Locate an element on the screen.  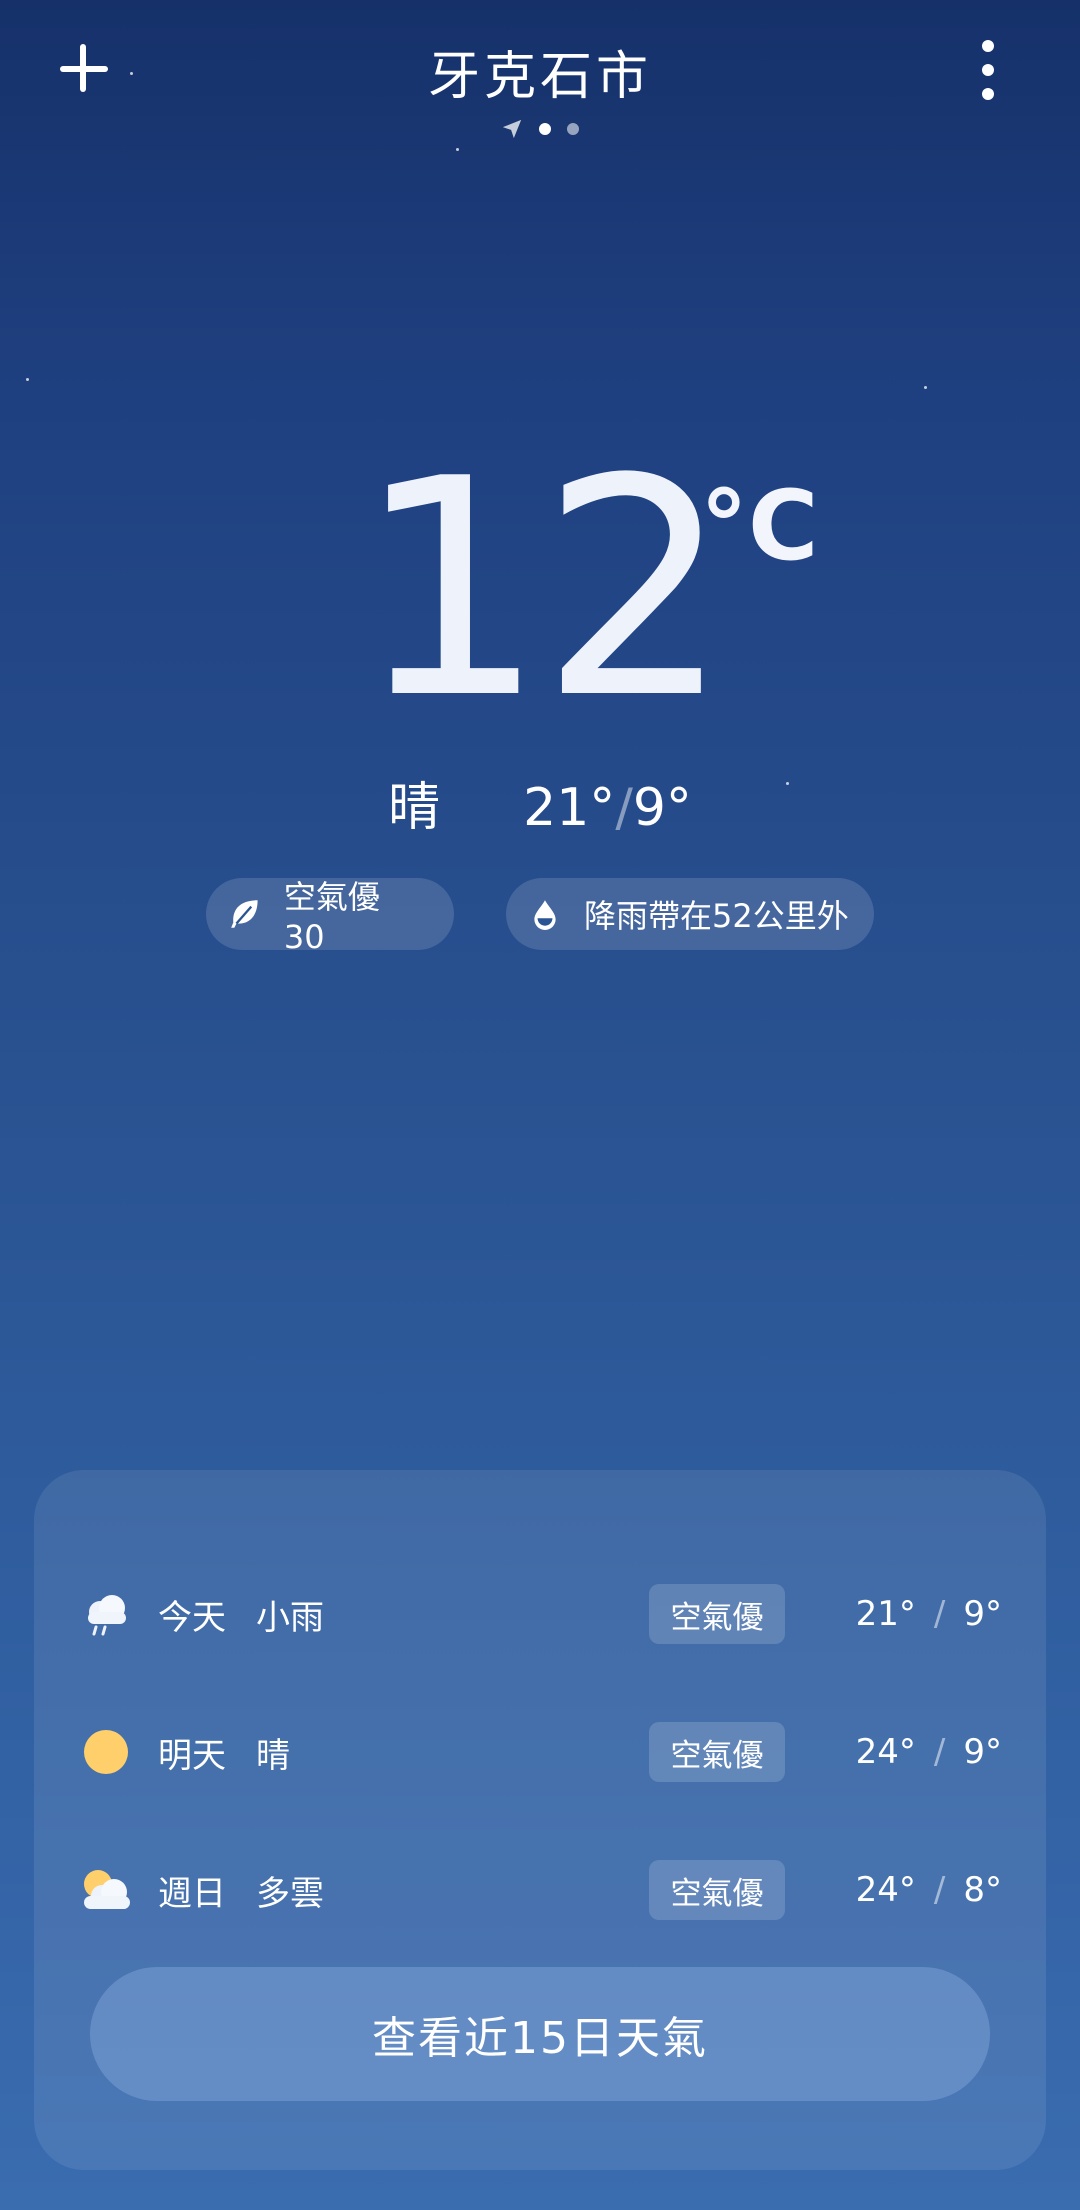
leaf-icon is located at coordinates (244, 914).